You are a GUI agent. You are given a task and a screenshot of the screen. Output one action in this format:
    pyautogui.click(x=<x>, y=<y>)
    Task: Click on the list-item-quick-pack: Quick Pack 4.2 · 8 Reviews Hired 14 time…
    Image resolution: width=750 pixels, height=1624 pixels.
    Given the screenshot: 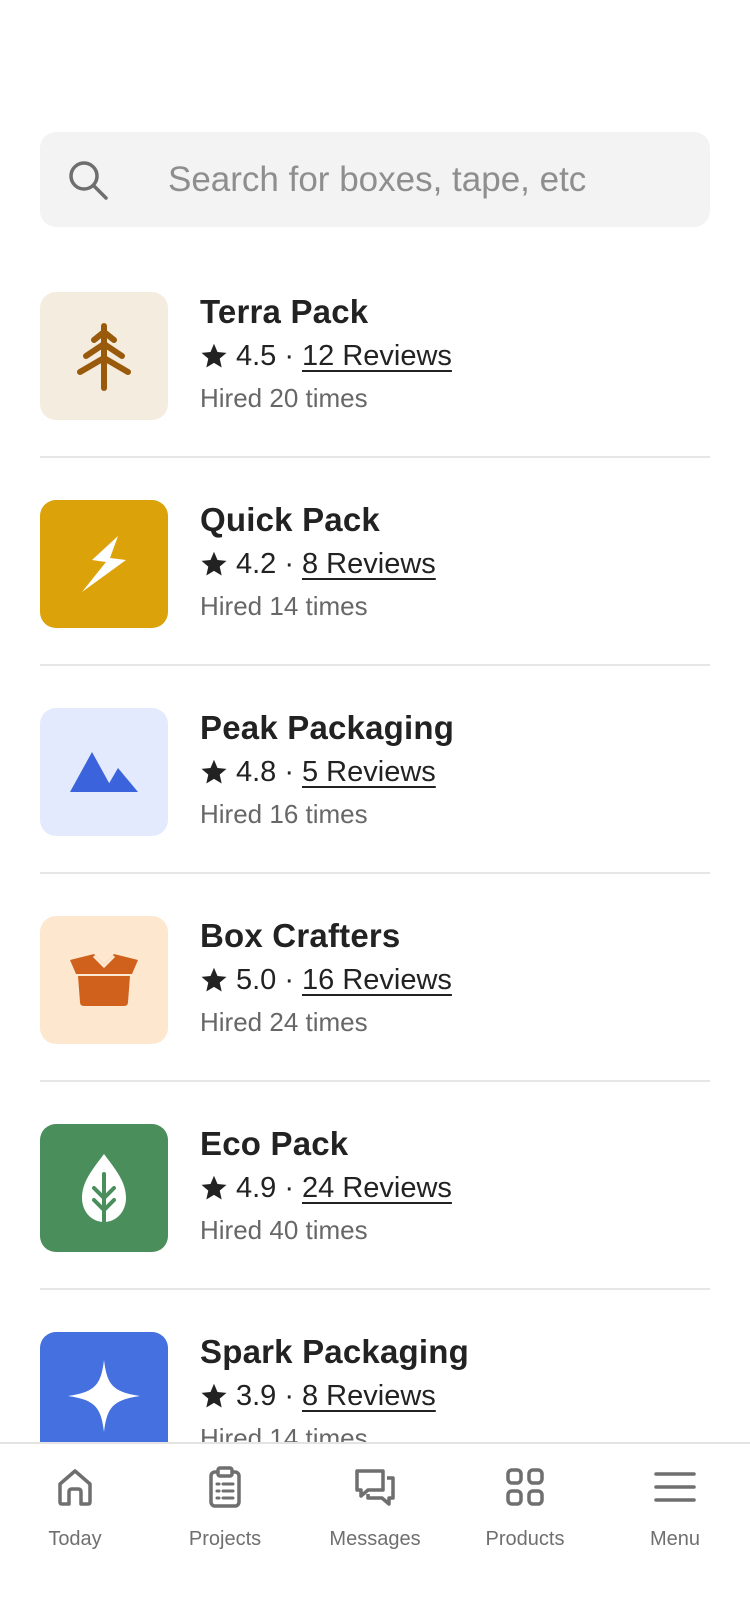 What is the action you would take?
    pyautogui.click(x=375, y=562)
    